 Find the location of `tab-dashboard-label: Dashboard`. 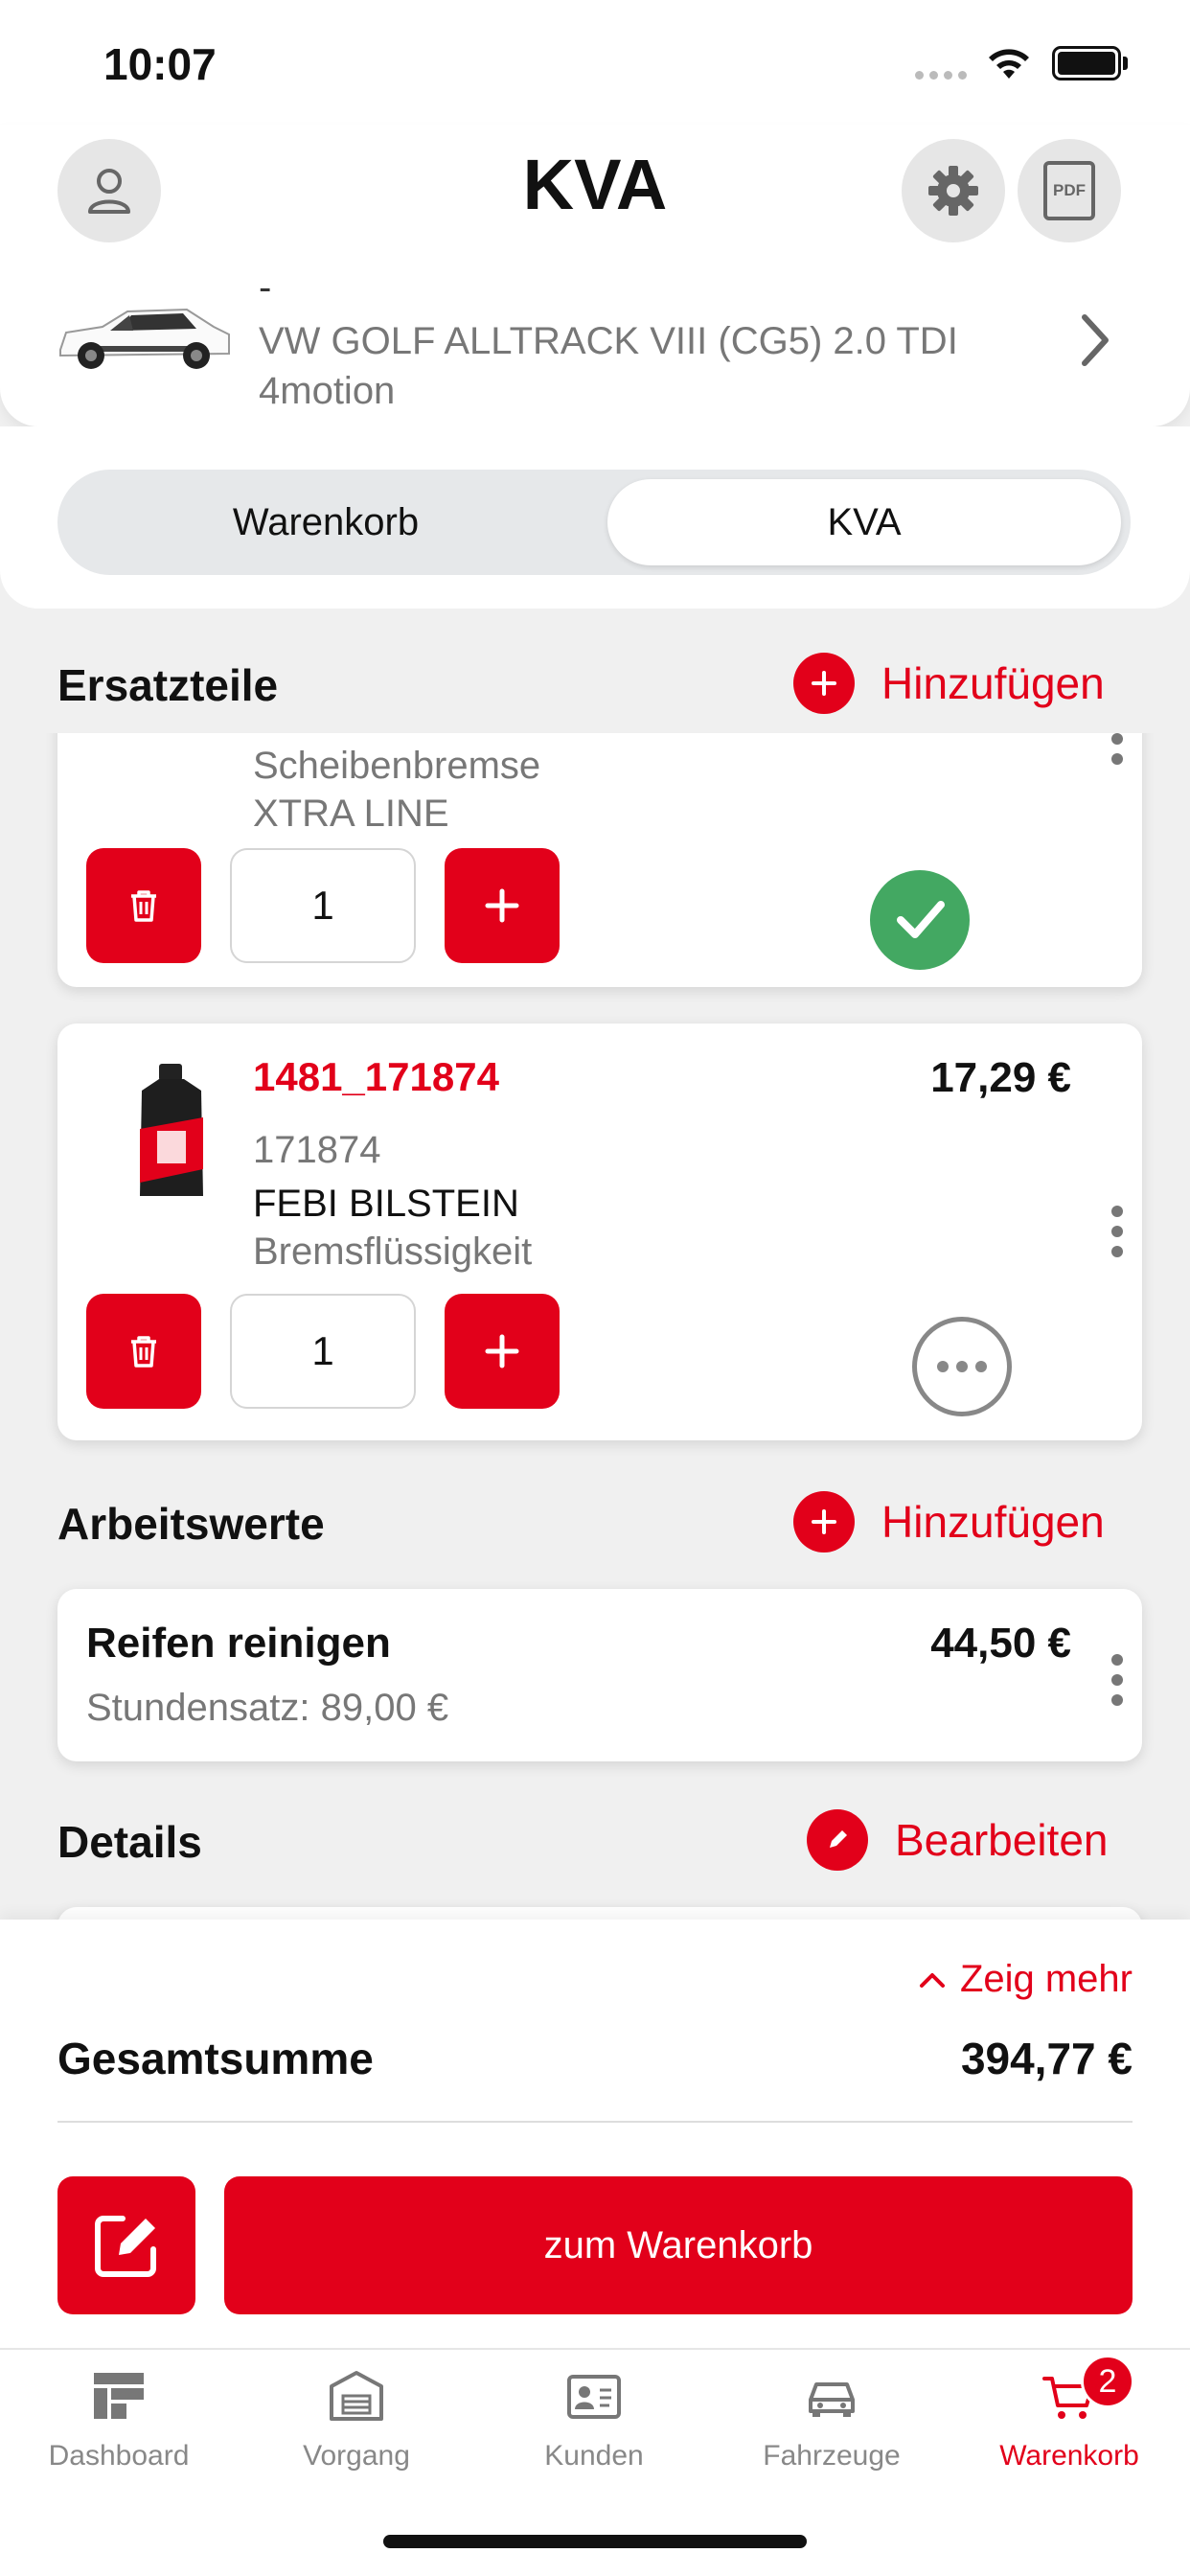

tab-dashboard-label: Dashboard is located at coordinates (119, 2456).